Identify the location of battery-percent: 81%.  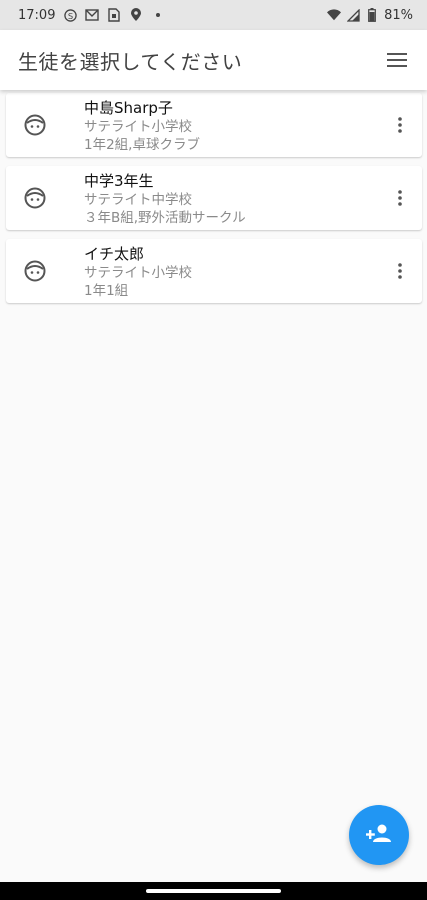
(398, 15).